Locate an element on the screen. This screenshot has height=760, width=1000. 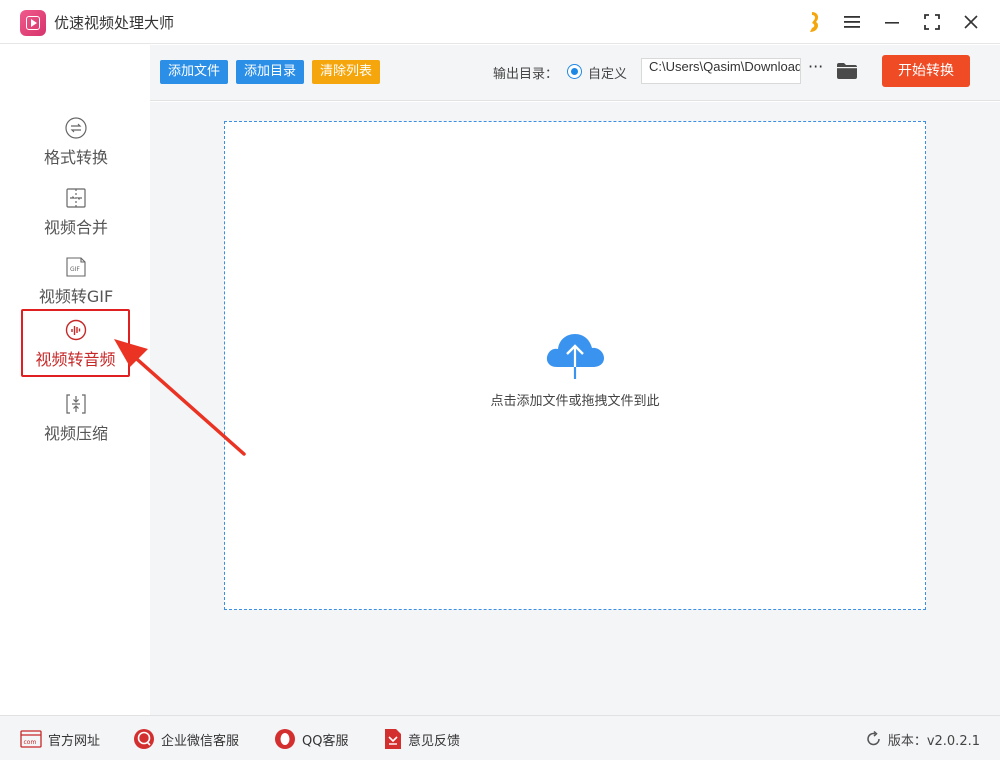
sidebar-item-format-convert: 格式转换 is located at coordinates (76, 143).